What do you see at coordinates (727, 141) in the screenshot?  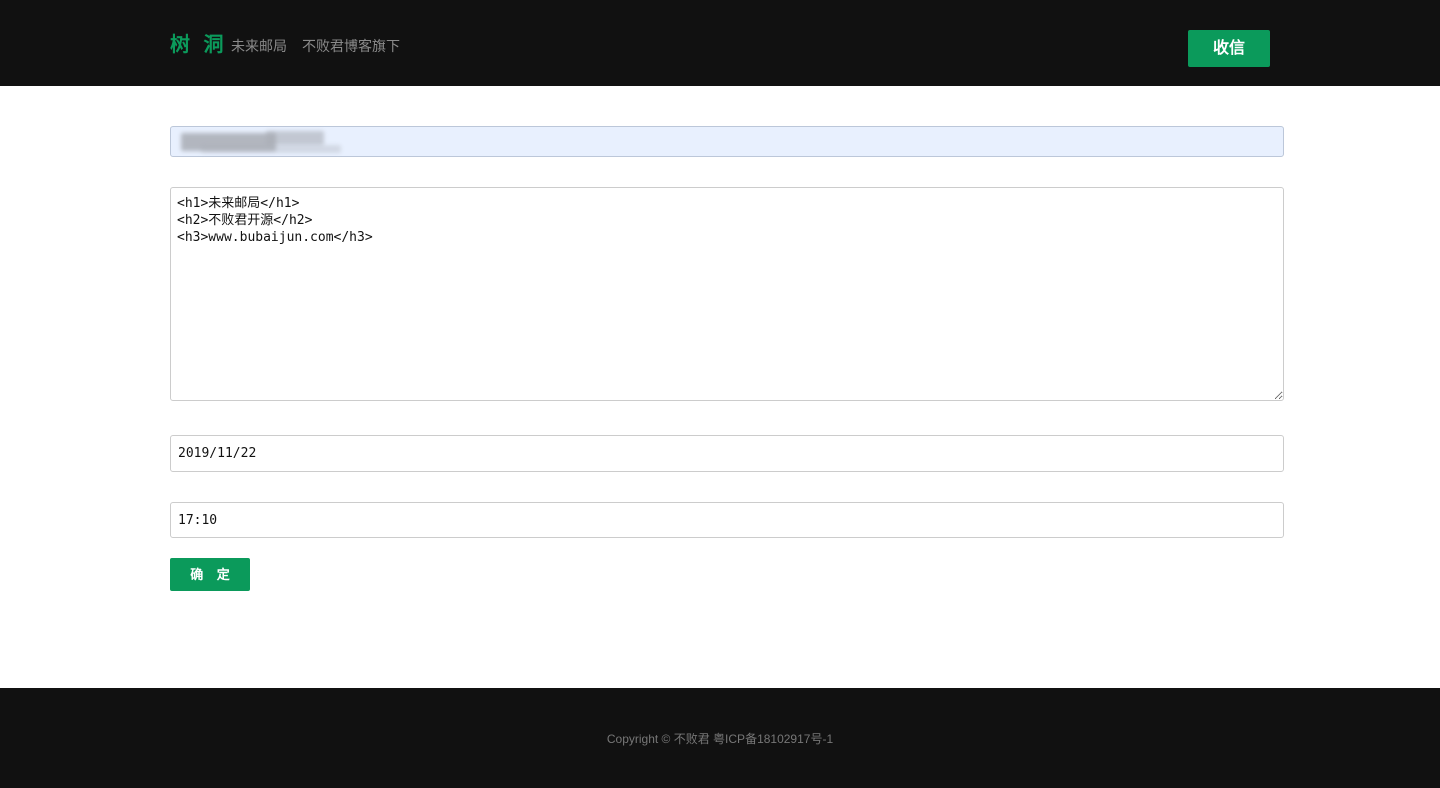 I see `email-input` at bounding box center [727, 141].